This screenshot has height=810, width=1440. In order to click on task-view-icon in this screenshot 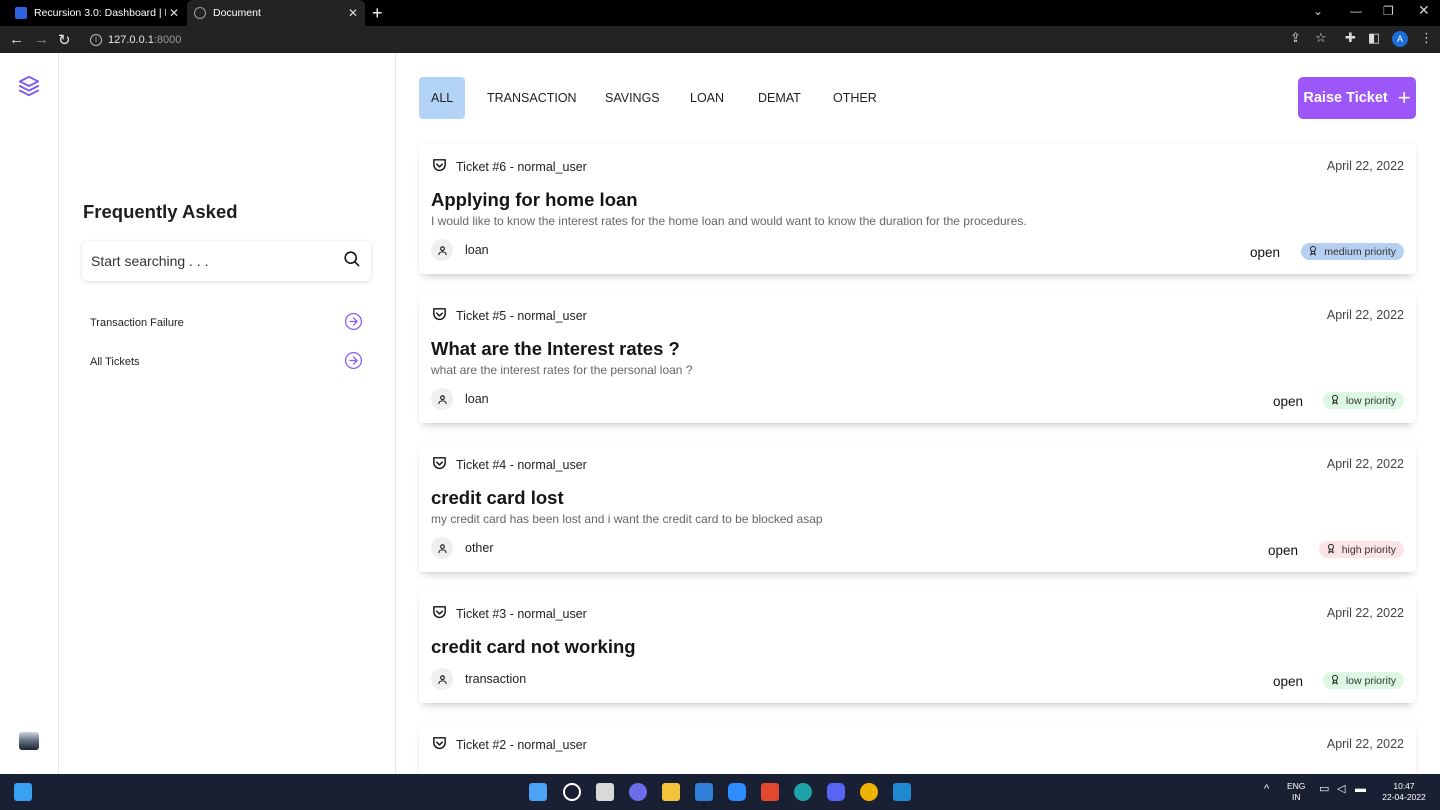, I will do `click(605, 792)`.